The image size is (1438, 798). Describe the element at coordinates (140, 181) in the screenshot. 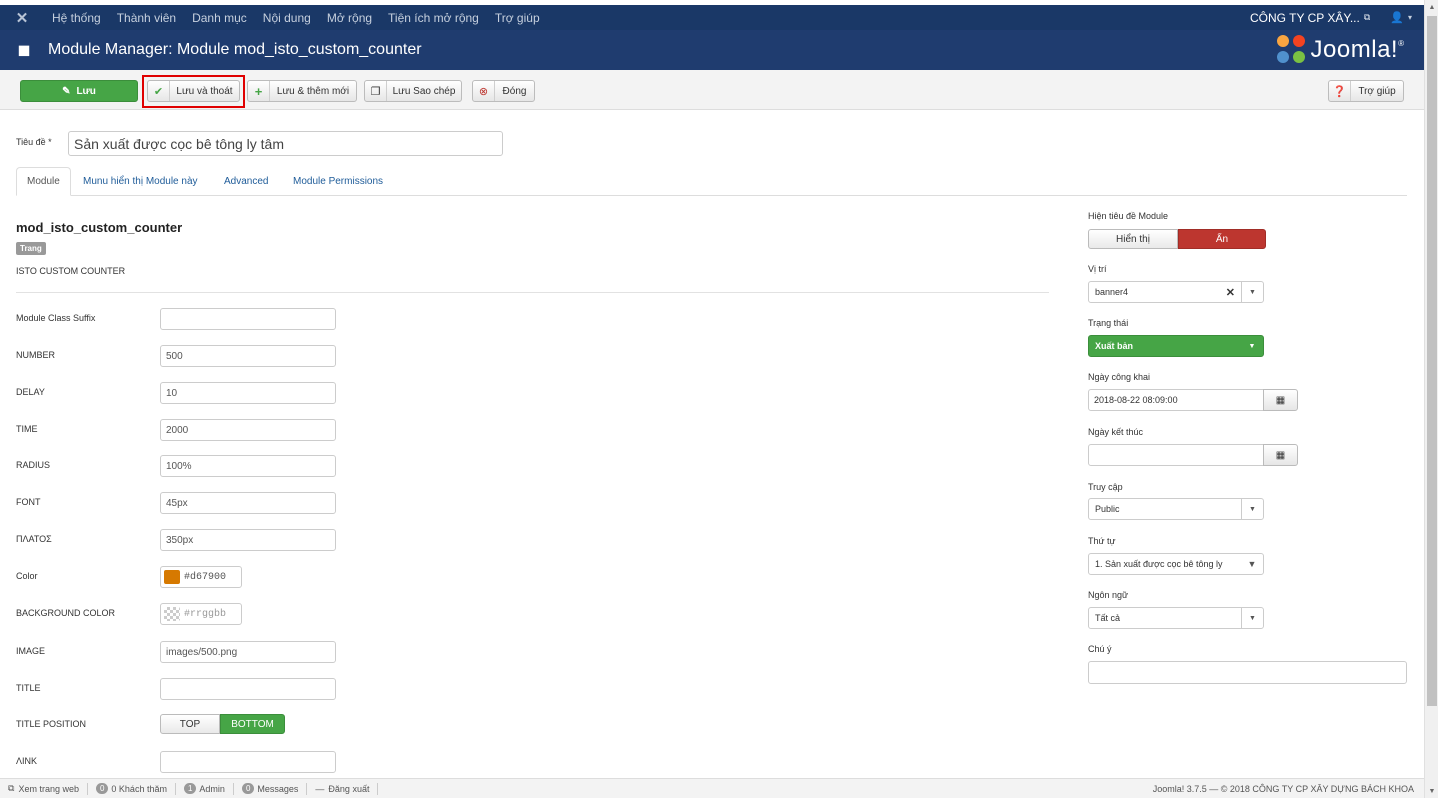

I see `tab-menu-assignment: Munu hiển thị Module này` at that location.